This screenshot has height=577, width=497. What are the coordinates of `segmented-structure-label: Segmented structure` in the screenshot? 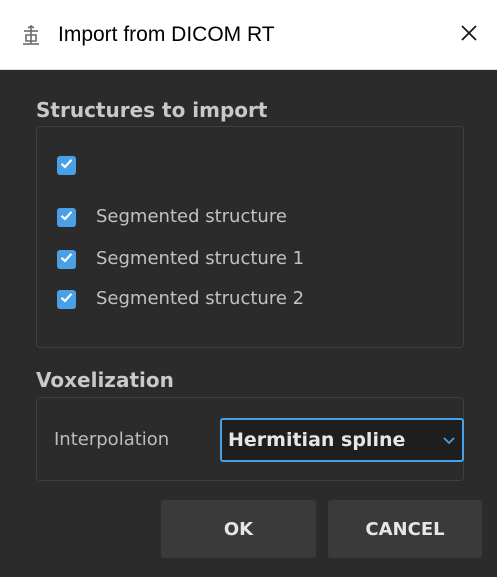 It's located at (191, 217).